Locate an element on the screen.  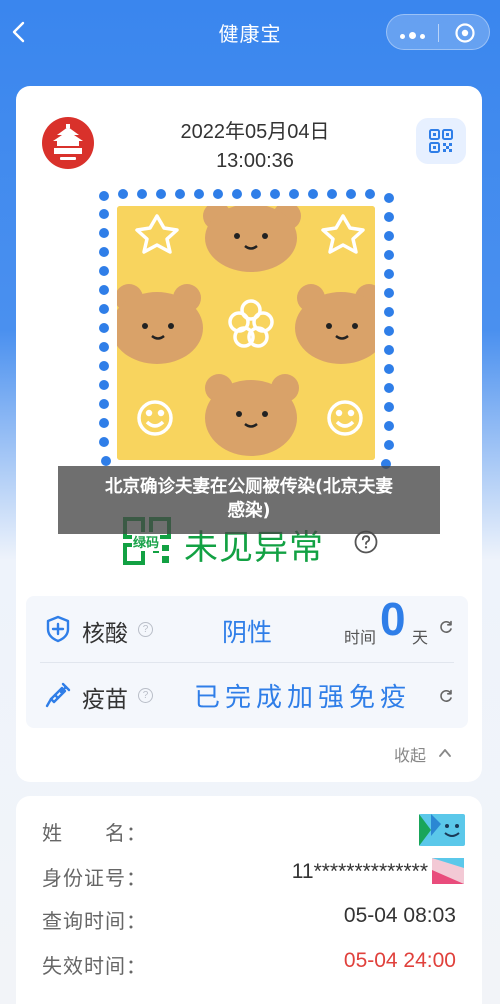
masked-name-icon is located at coordinates (442, 830).